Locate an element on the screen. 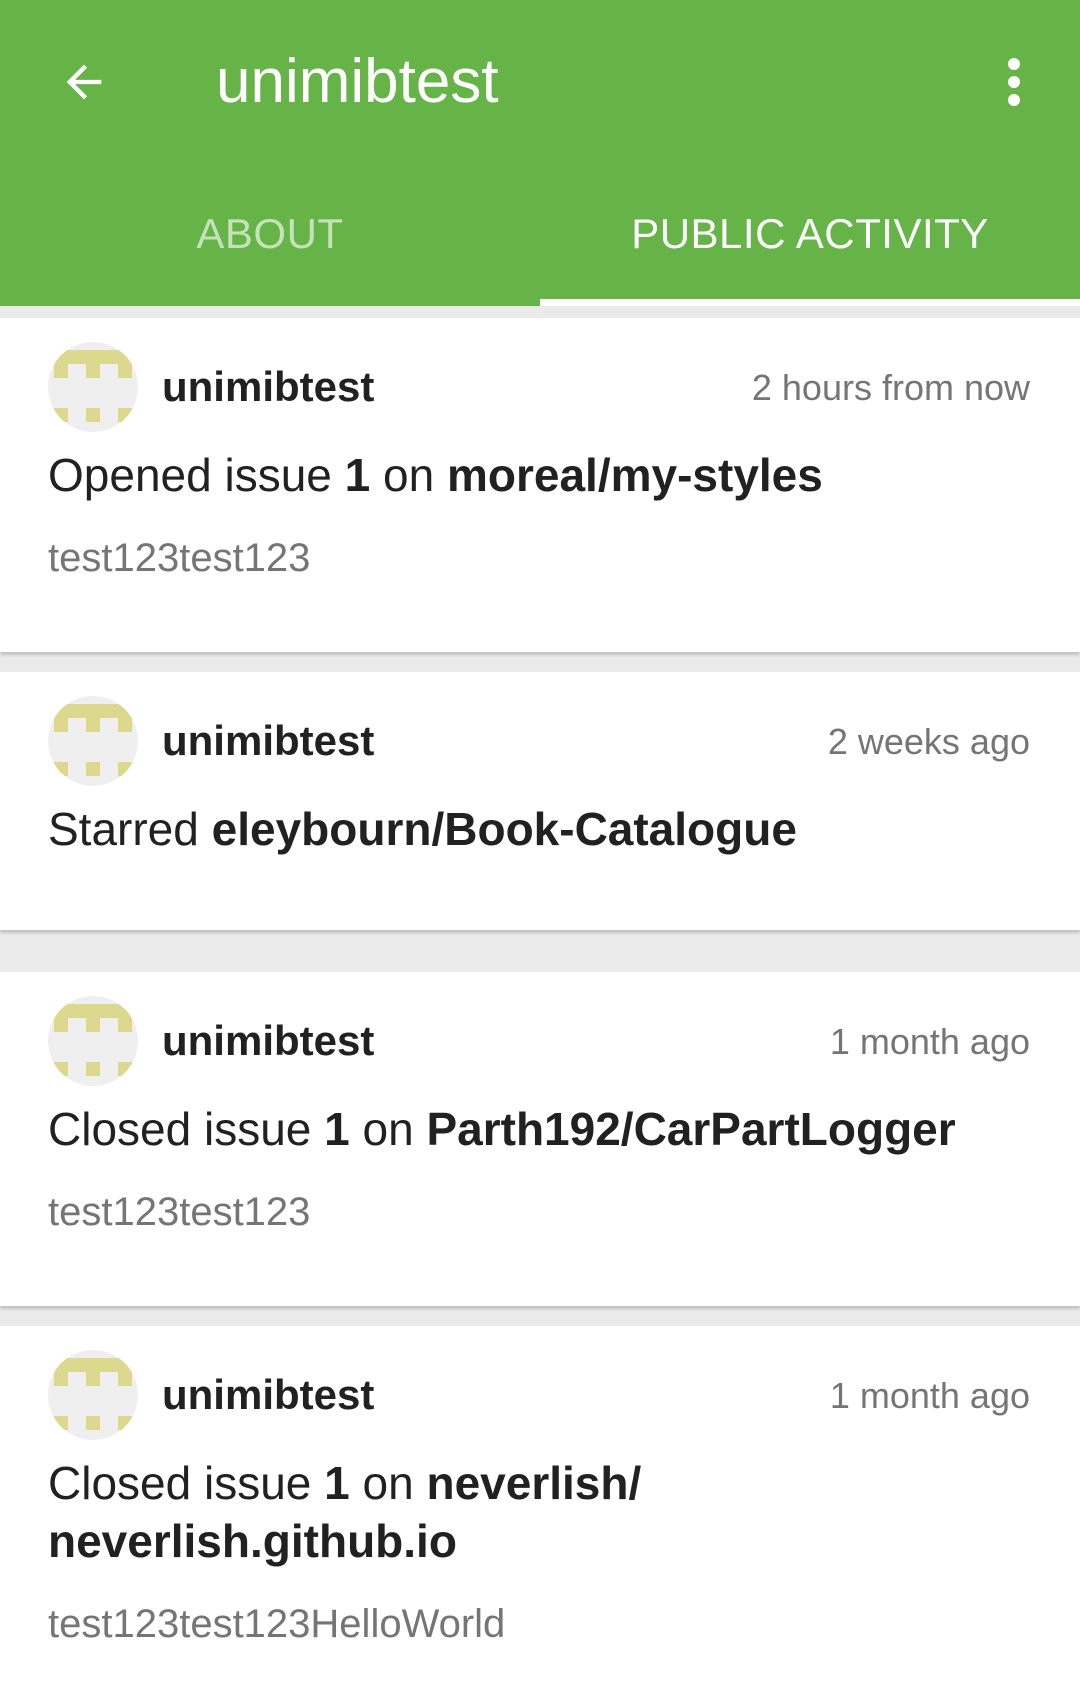  repo-name: eleybourn/Book-Catalogue is located at coordinates (504, 829).